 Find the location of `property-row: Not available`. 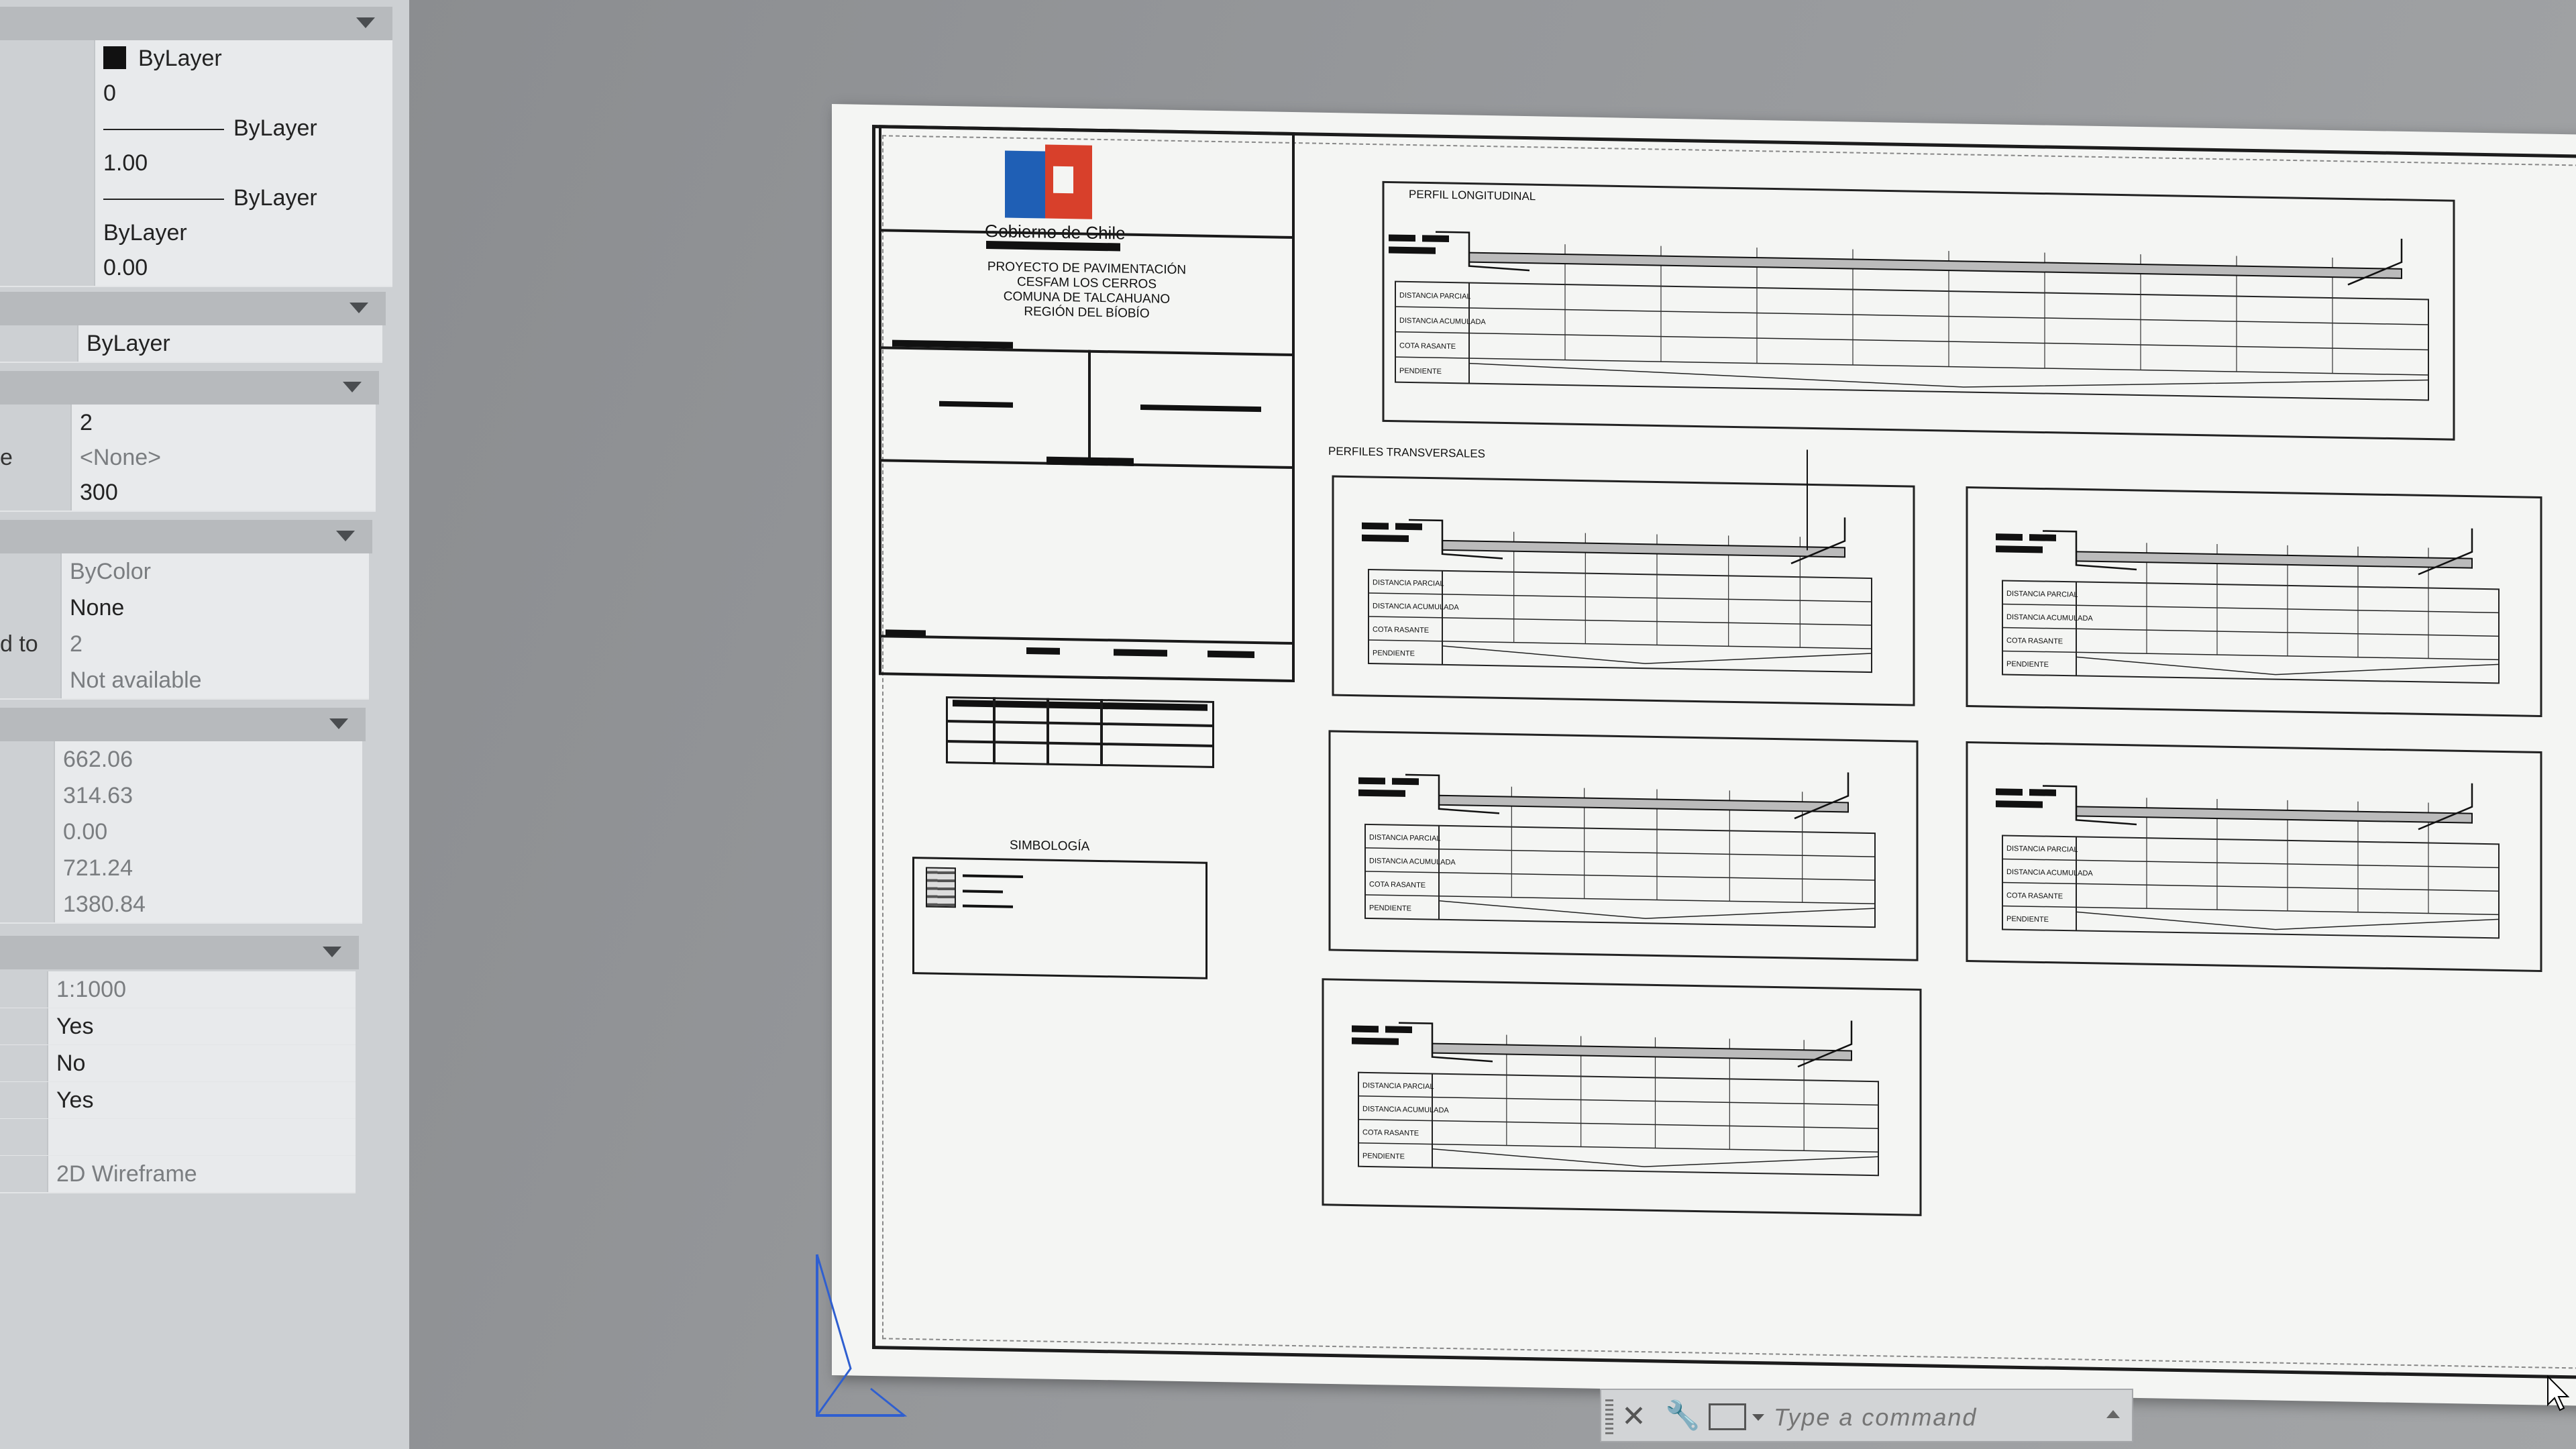

property-row: Not available is located at coordinates (184, 681).